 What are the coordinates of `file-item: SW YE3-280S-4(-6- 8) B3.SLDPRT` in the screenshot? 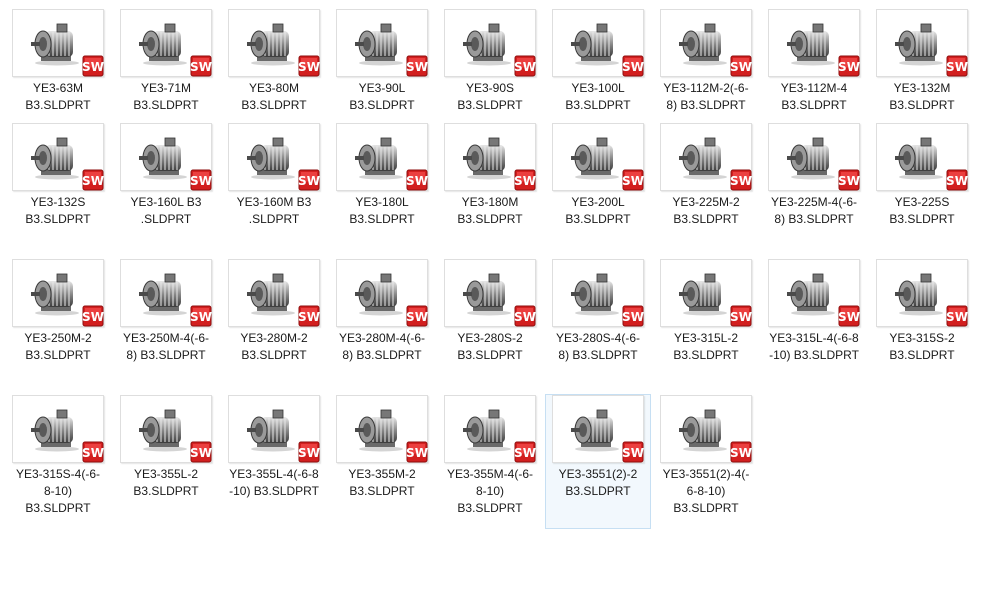 It's located at (598, 311).